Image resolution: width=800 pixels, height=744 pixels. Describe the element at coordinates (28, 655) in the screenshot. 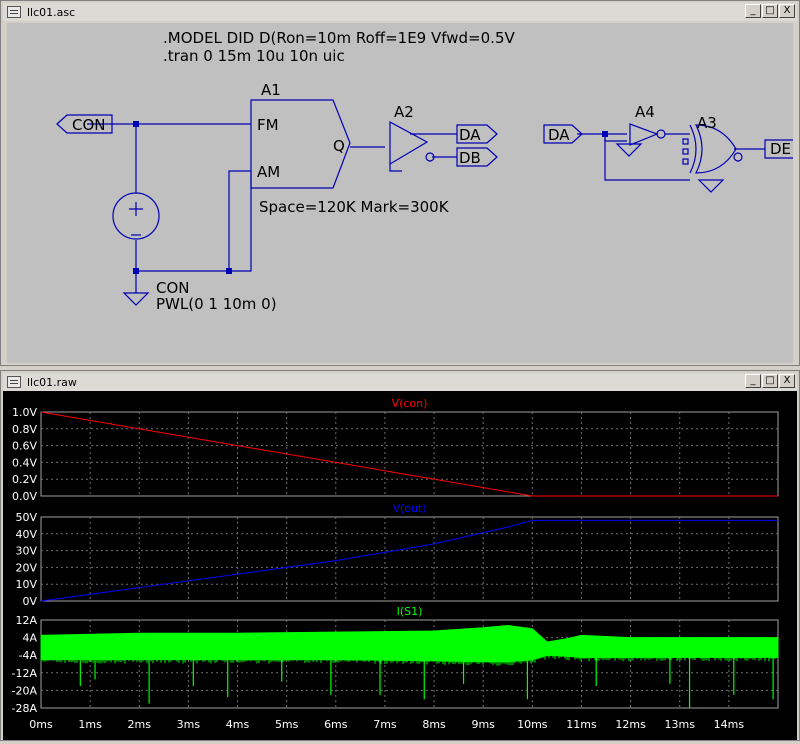

I see `y-tick-label: -4A` at that location.